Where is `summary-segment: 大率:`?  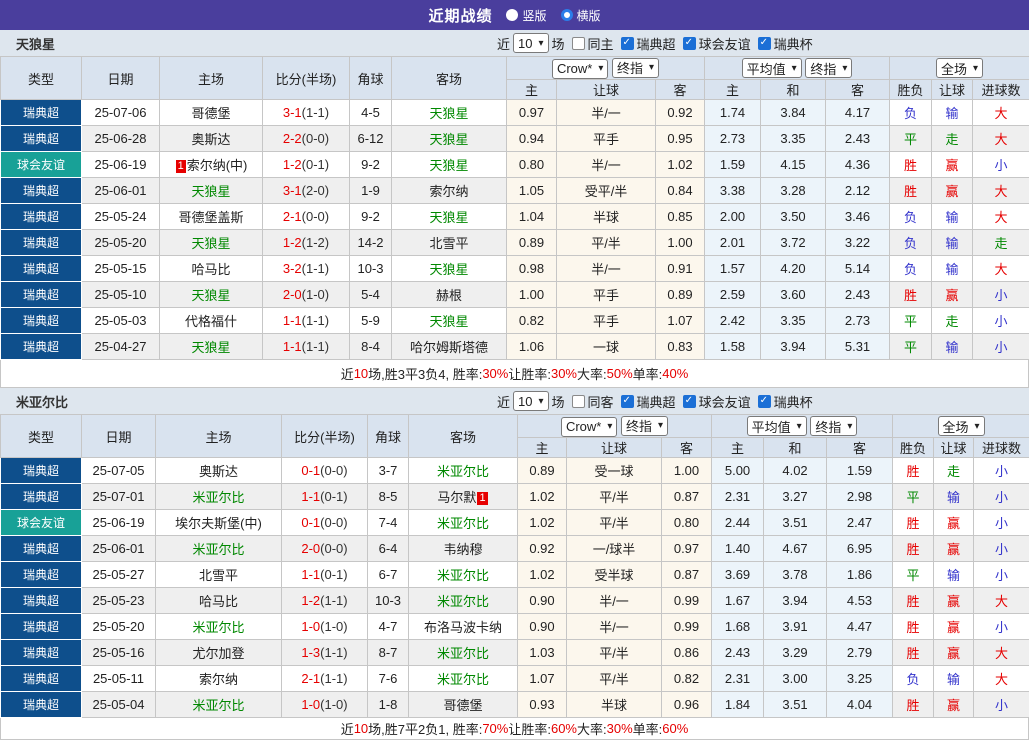
summary-segment: 大率: is located at coordinates (592, 728).